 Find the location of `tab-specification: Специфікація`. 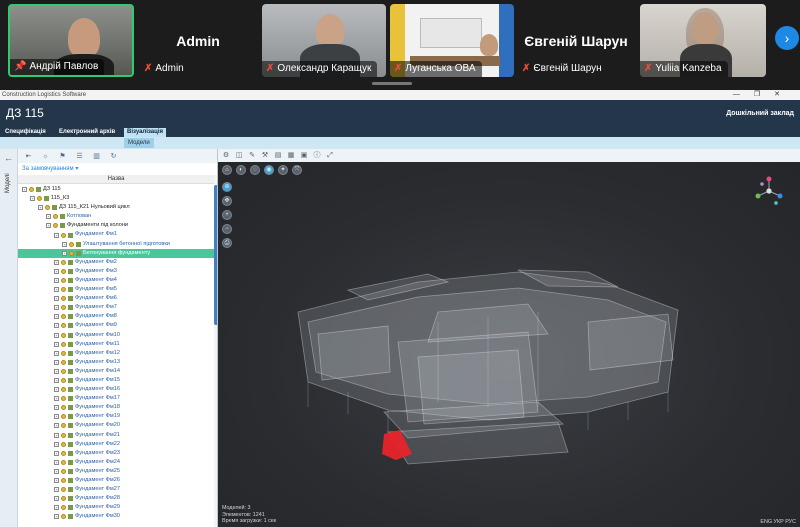

tab-specification: Специфікація is located at coordinates (25, 132).